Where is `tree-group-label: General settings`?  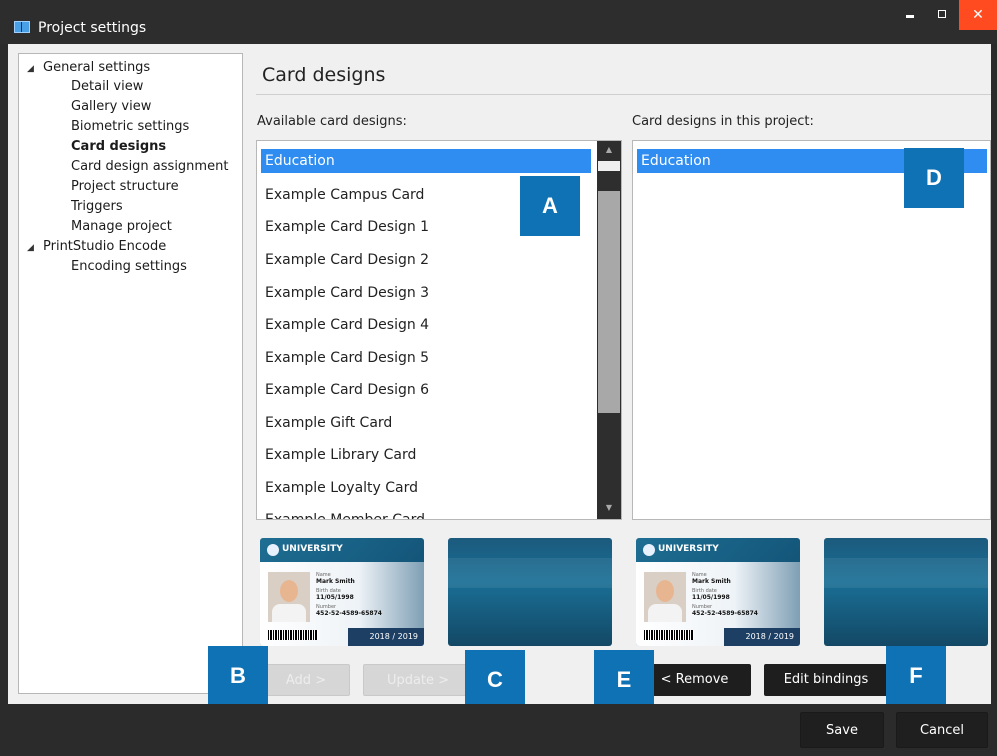 tree-group-label: General settings is located at coordinates (97, 67).